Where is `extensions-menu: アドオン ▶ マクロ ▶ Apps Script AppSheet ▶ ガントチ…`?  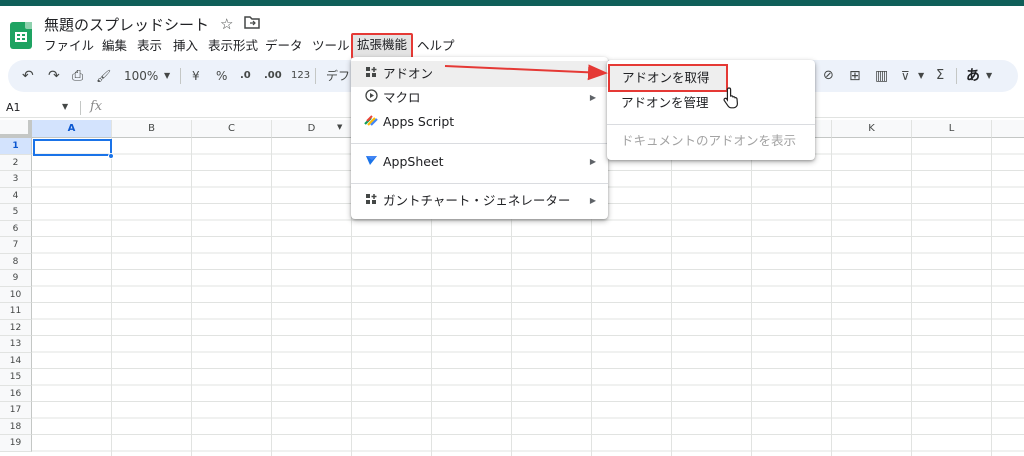
extensions-menu: アドオン ▶ マクロ ▶ Apps Script AppSheet ▶ ガントチ… is located at coordinates (479, 138).